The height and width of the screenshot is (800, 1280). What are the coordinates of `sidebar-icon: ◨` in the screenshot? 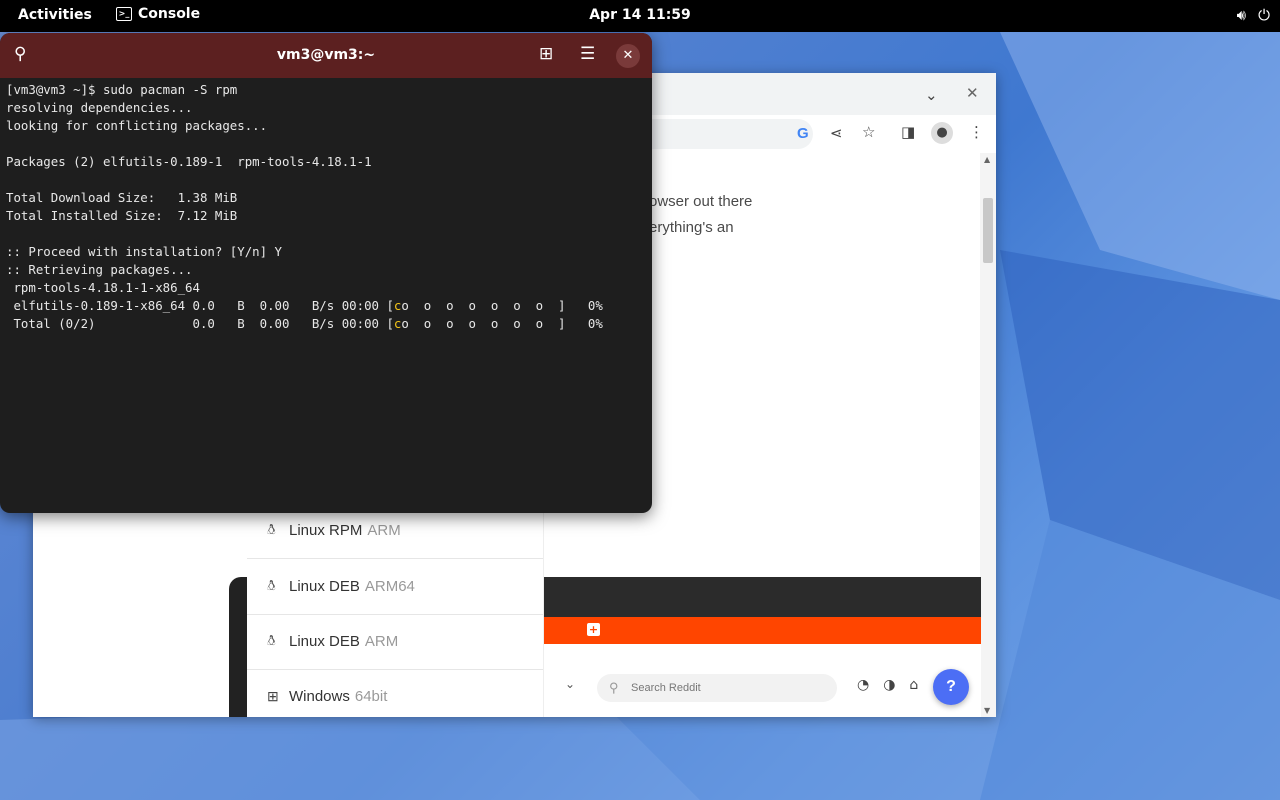 It's located at (908, 132).